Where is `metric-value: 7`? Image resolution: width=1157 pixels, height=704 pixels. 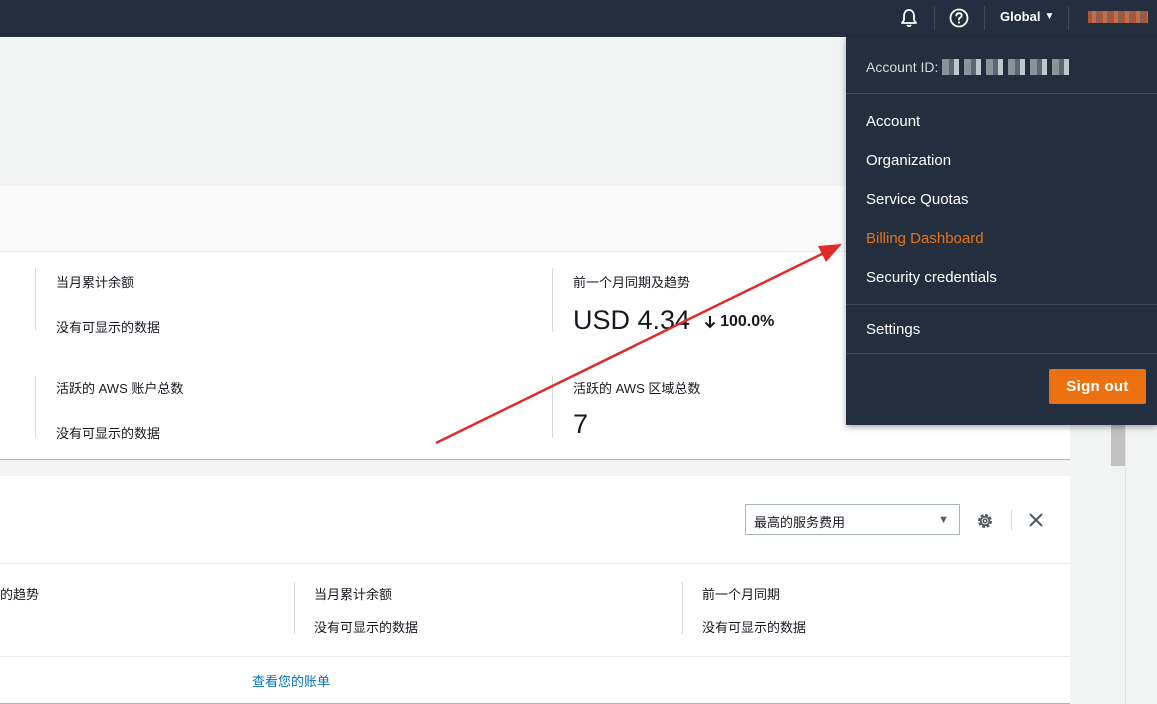 metric-value: 7 is located at coordinates (581, 424).